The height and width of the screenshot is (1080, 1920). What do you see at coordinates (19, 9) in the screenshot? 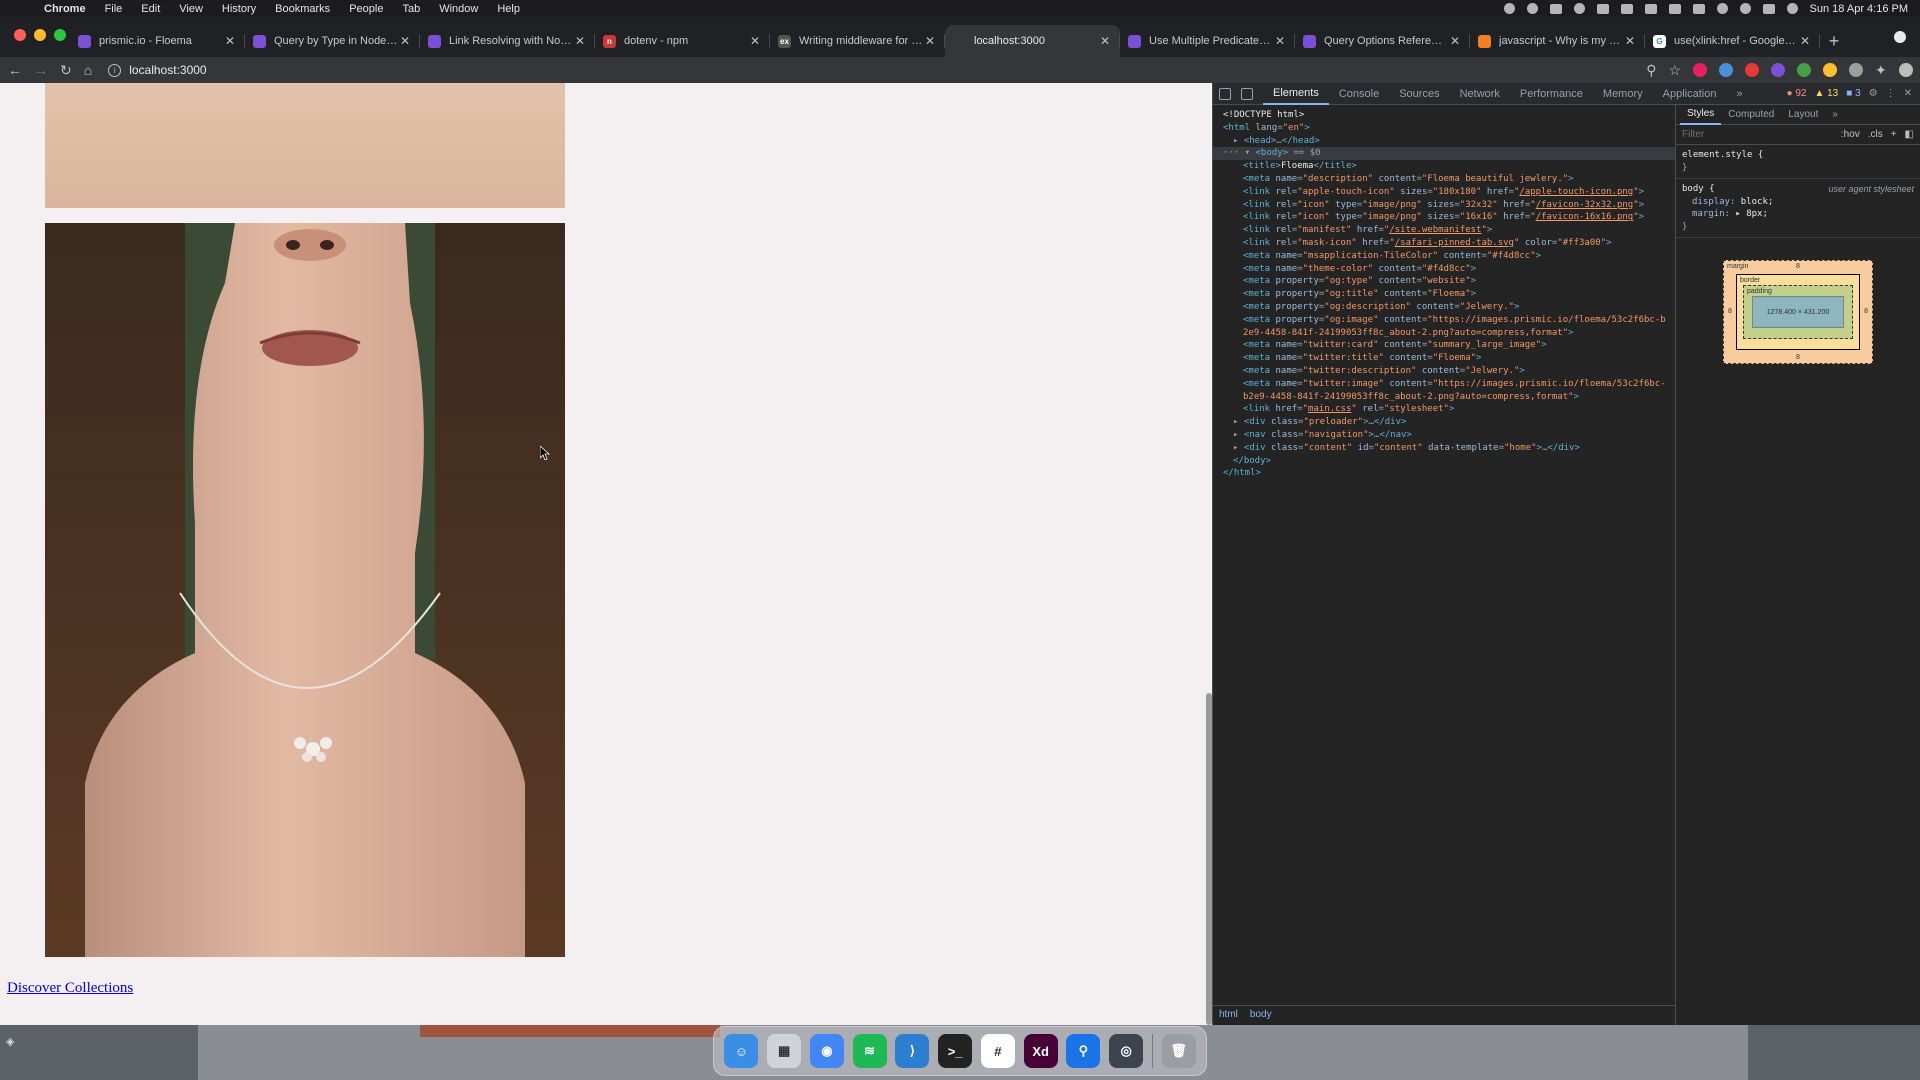
I see `apple-icon` at bounding box center [19, 9].